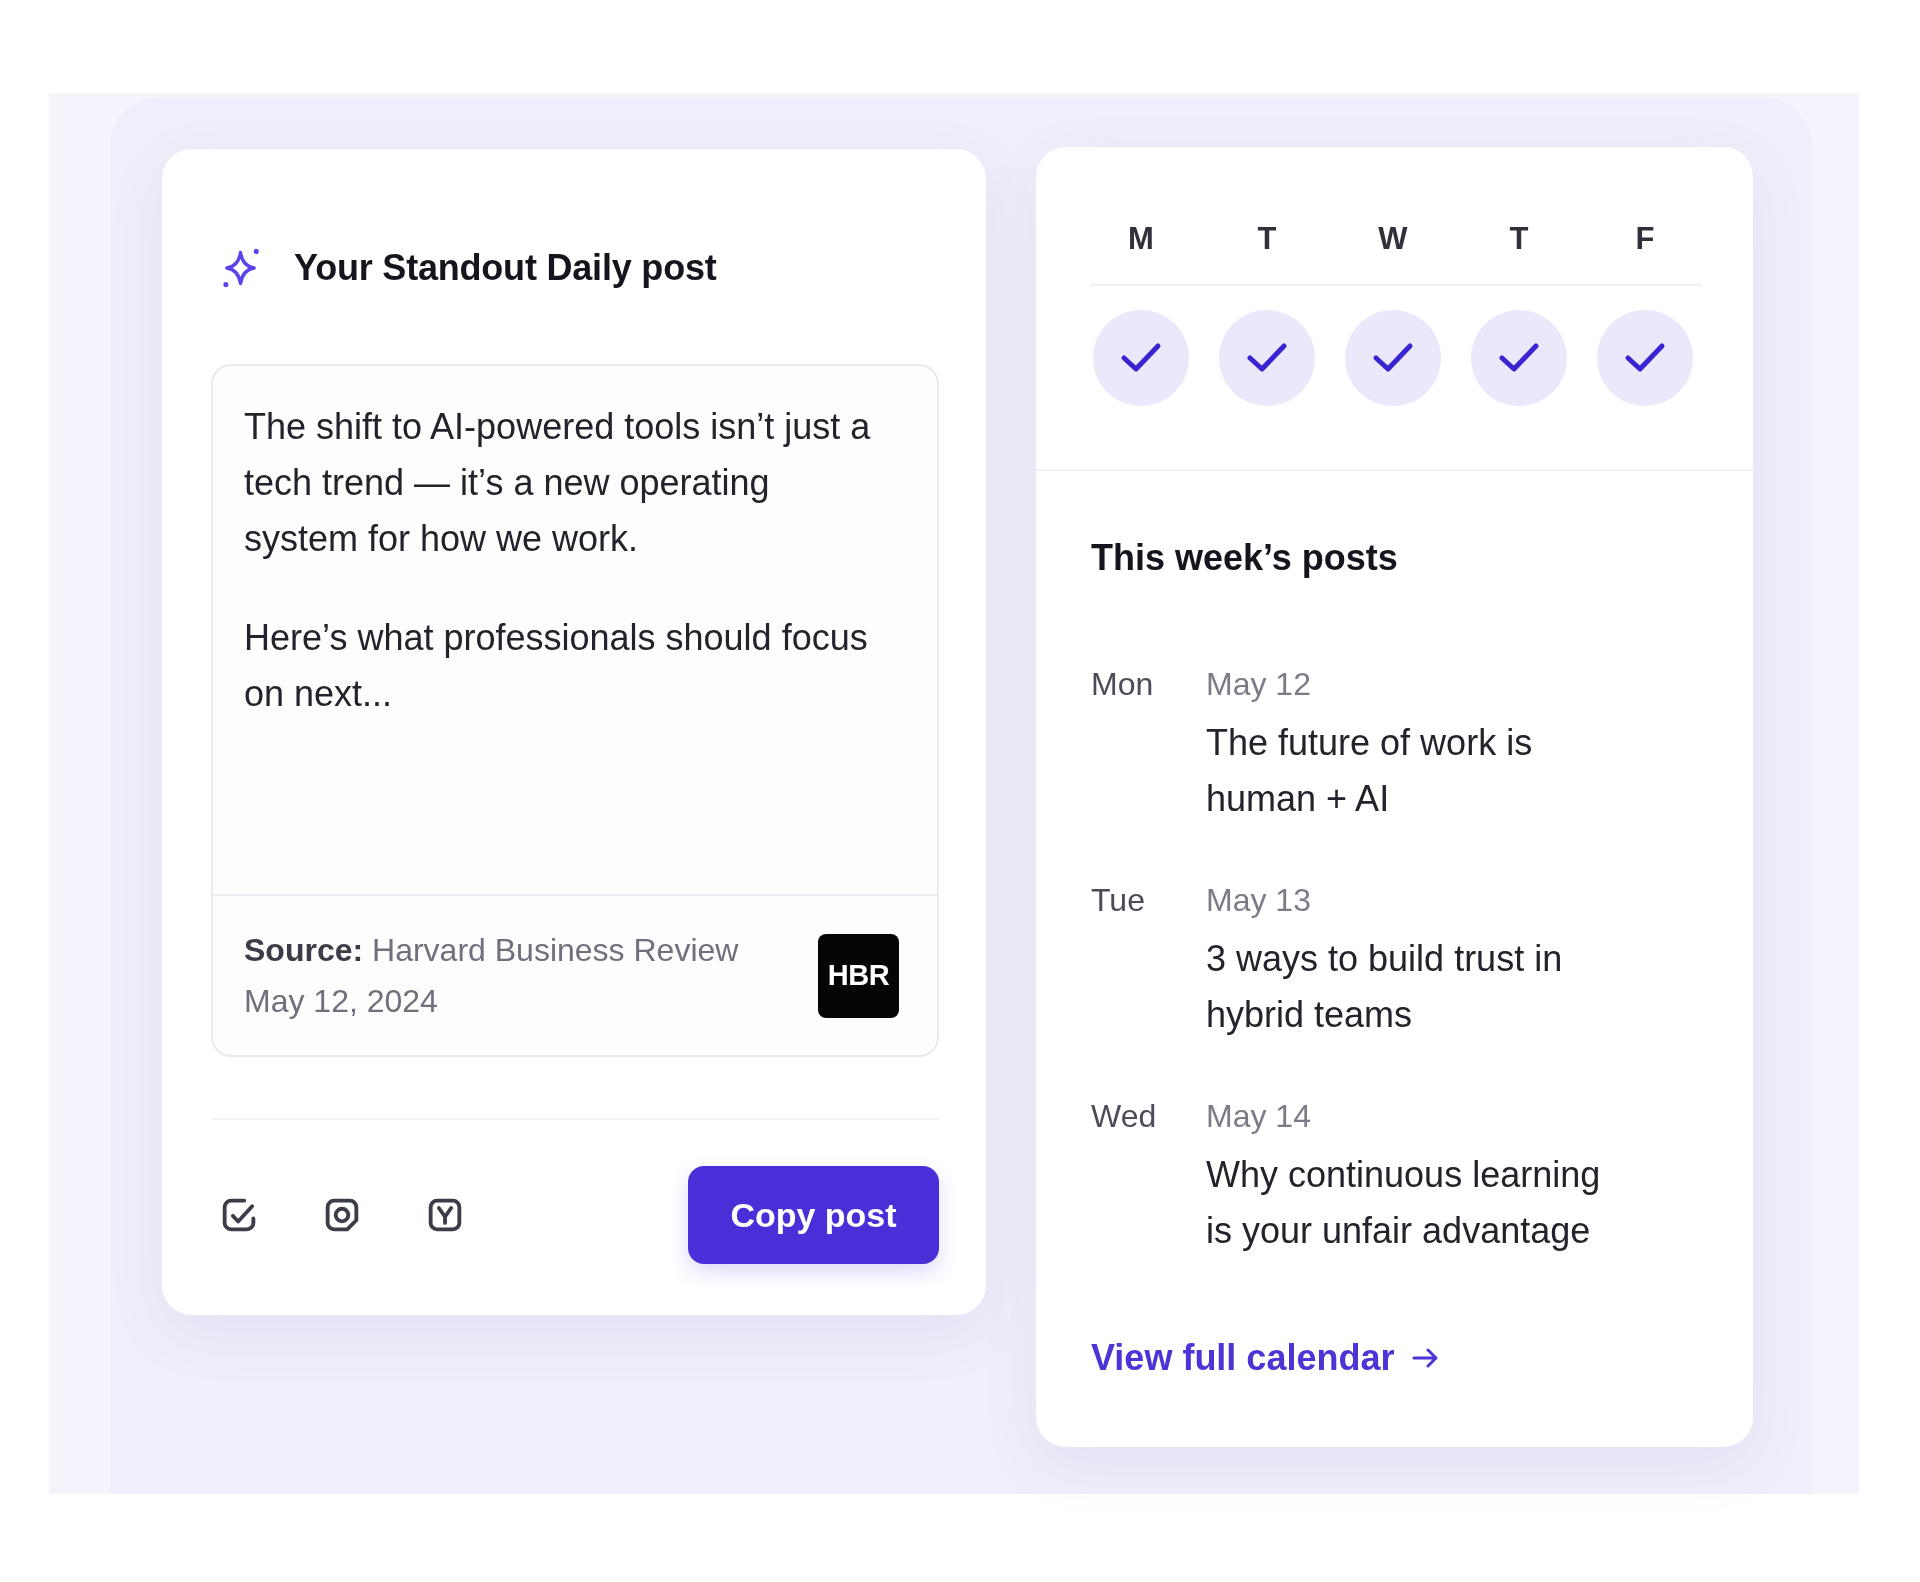 Image resolution: width=1920 pixels, height=1582 pixels. I want to click on copy-post-button: Copy post, so click(813, 1215).